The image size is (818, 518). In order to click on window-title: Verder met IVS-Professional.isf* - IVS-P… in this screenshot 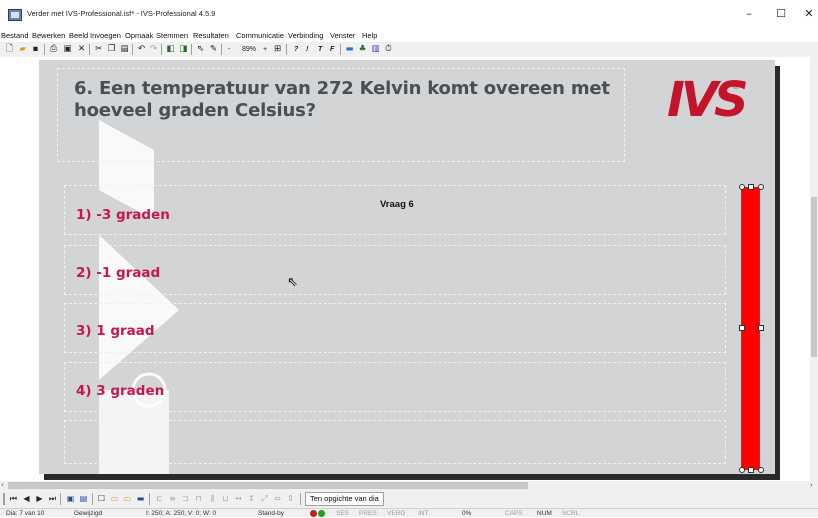, I will do `click(121, 13)`.